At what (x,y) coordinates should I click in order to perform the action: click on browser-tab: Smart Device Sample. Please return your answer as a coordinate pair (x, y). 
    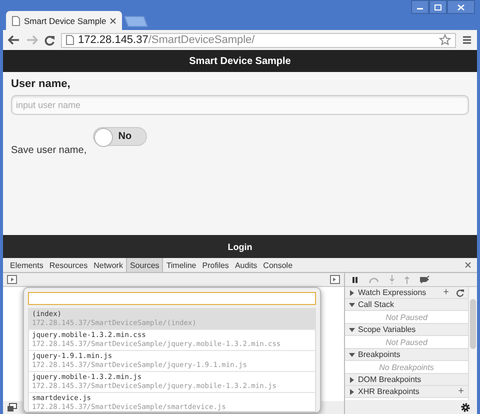
    Looking at the image, I should click on (64, 20).